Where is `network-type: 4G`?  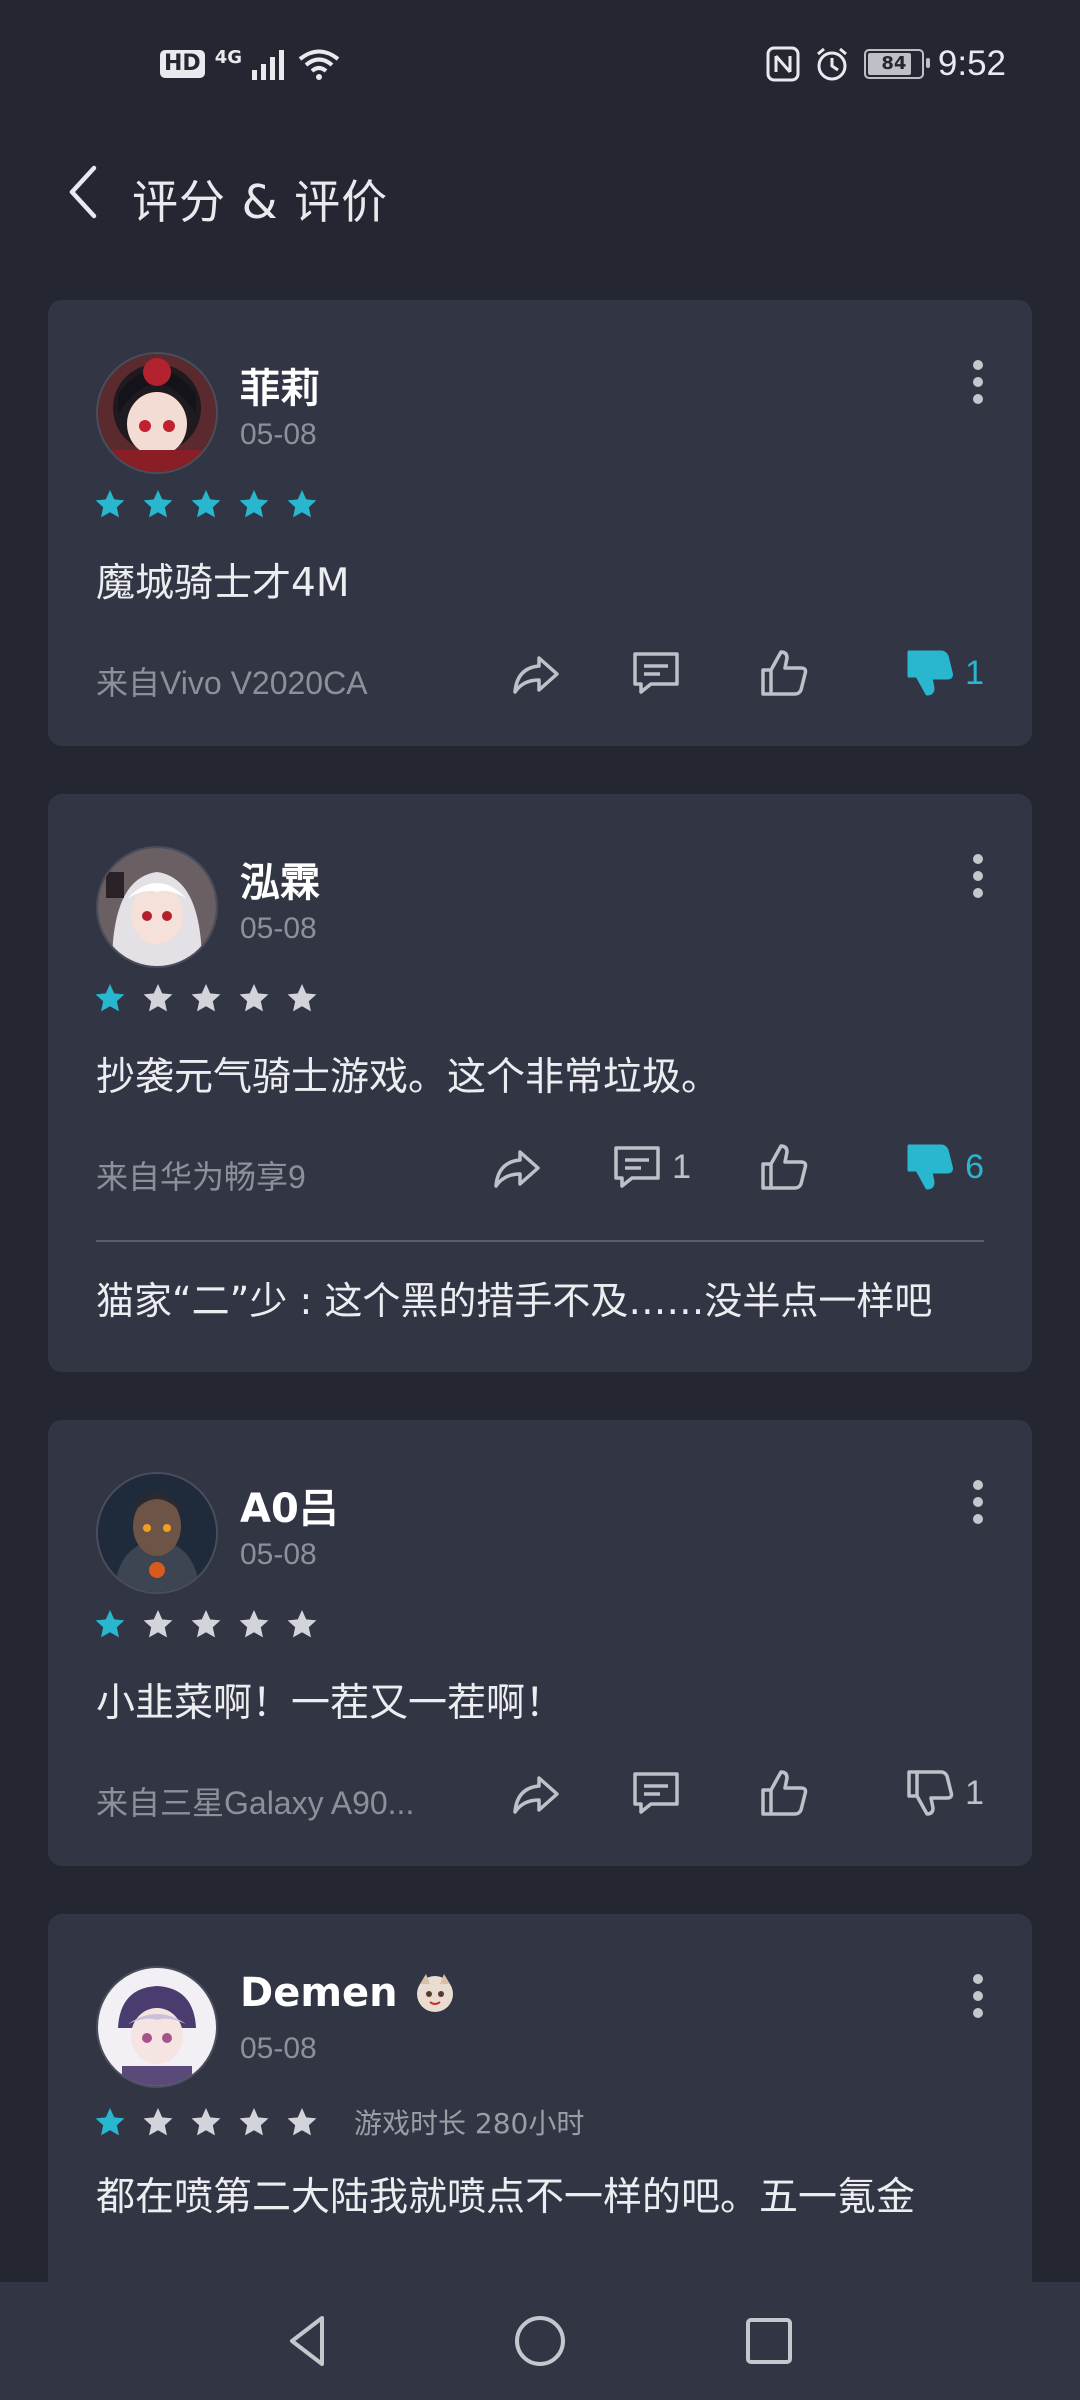 network-type: 4G is located at coordinates (228, 57).